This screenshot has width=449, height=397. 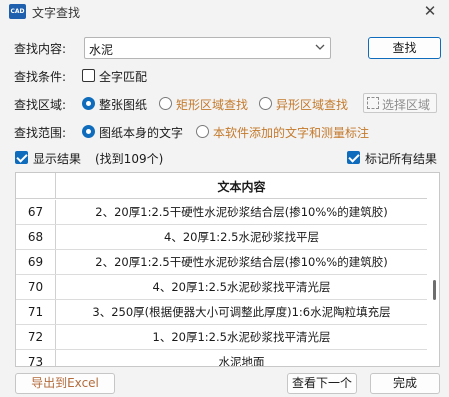 I want to click on table-row: 67 2、20厚1:2.5干硬性水泥砂浆结合层(掺10%%的建筑胶), so click(x=221, y=212).